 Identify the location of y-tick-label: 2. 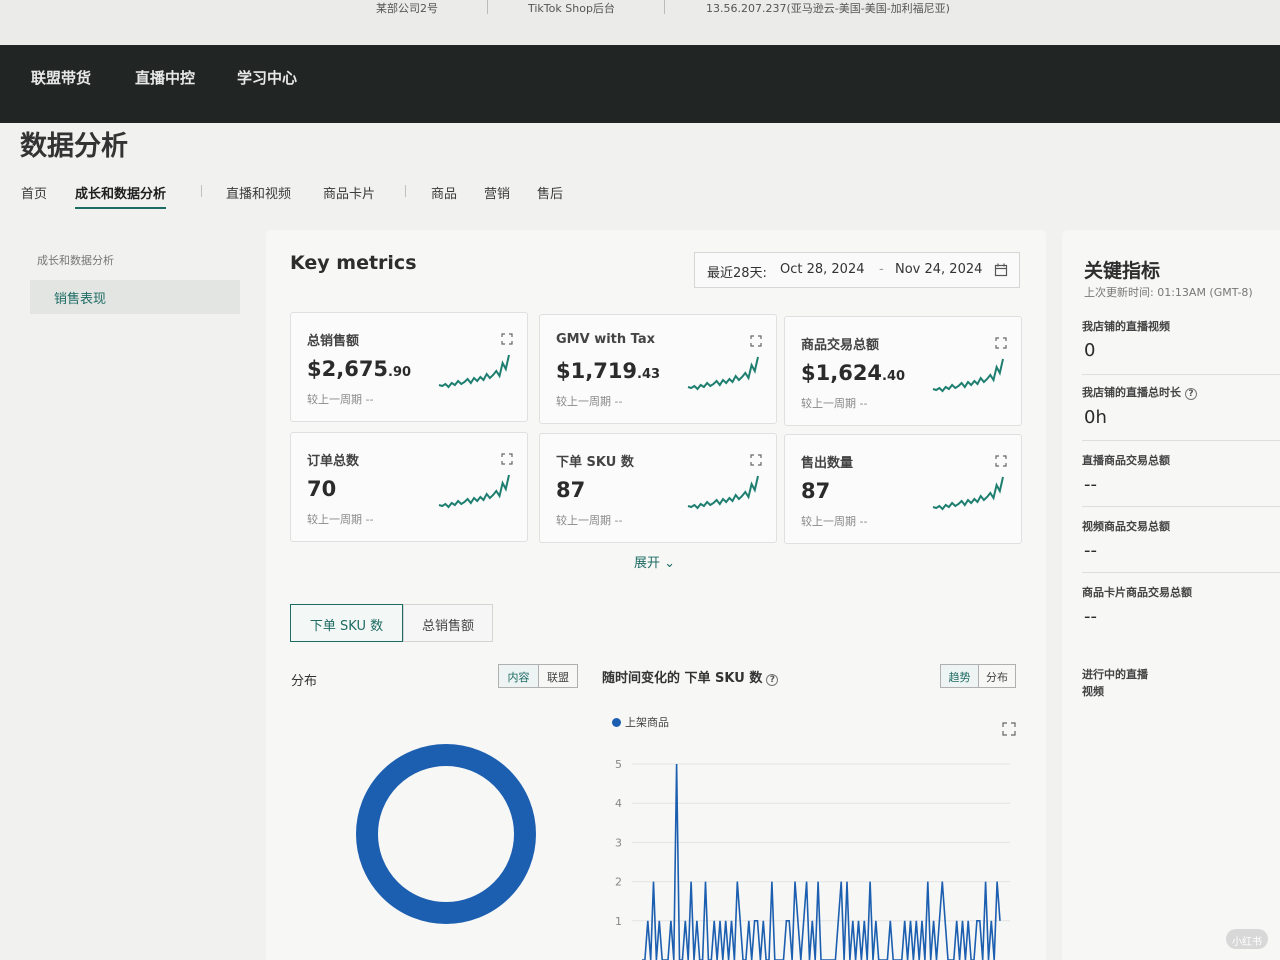
(618, 882).